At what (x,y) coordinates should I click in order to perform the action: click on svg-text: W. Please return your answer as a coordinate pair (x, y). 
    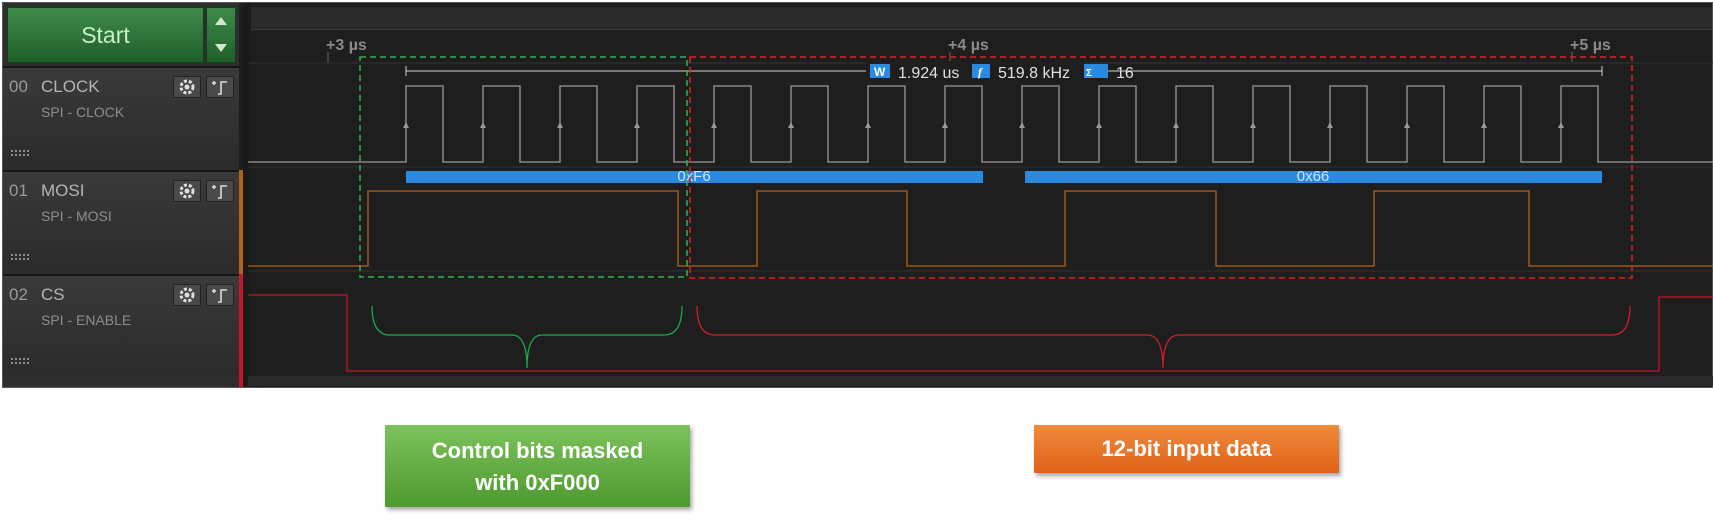
    Looking at the image, I should click on (880, 72).